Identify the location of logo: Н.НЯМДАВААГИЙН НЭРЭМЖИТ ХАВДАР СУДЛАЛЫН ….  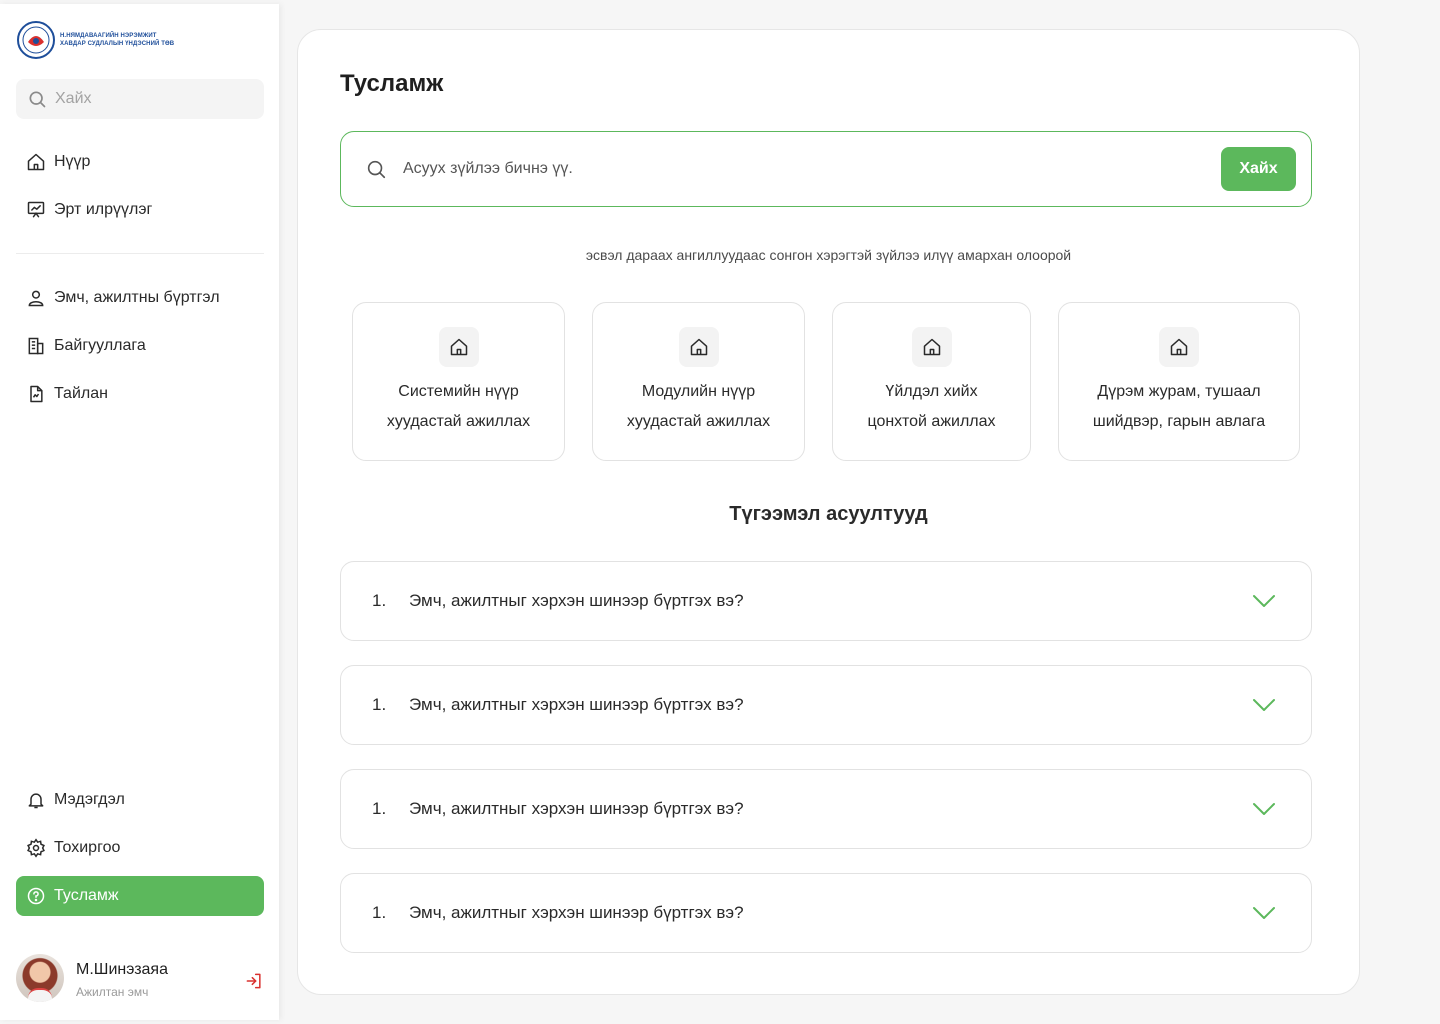
(95, 40).